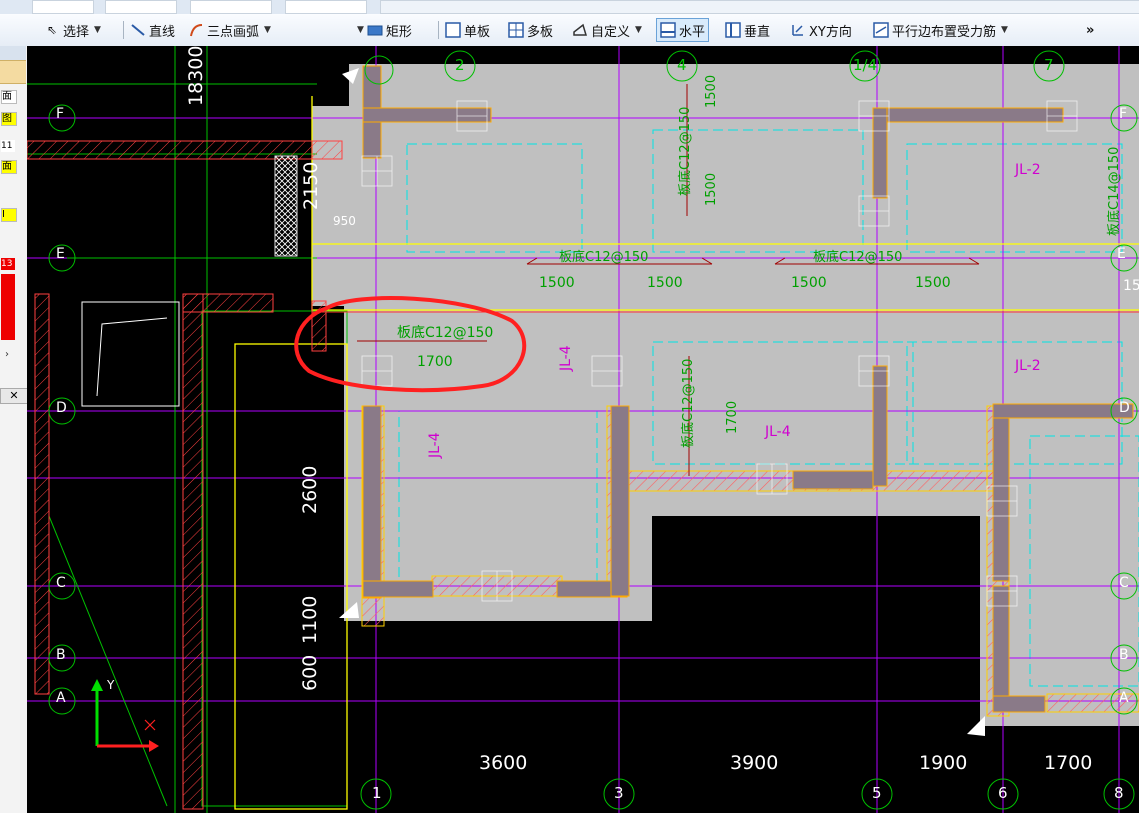  What do you see at coordinates (61, 655) in the screenshot?
I see `axis-label-b: B` at bounding box center [61, 655].